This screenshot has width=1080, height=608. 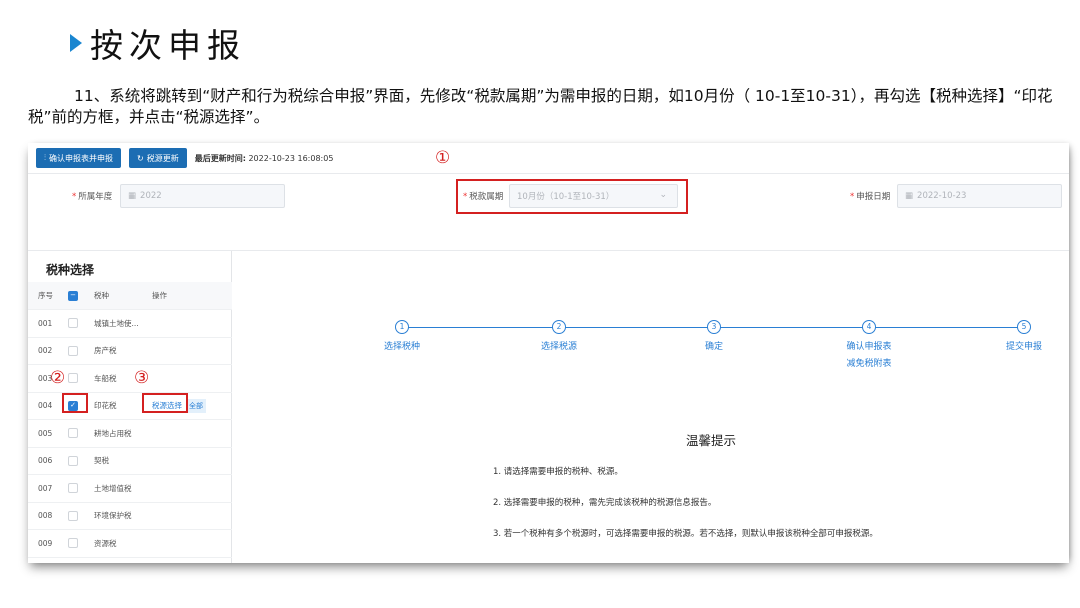 I want to click on confirm-declare-button: ⫶ 确认申报表并申报, so click(x=78, y=158).